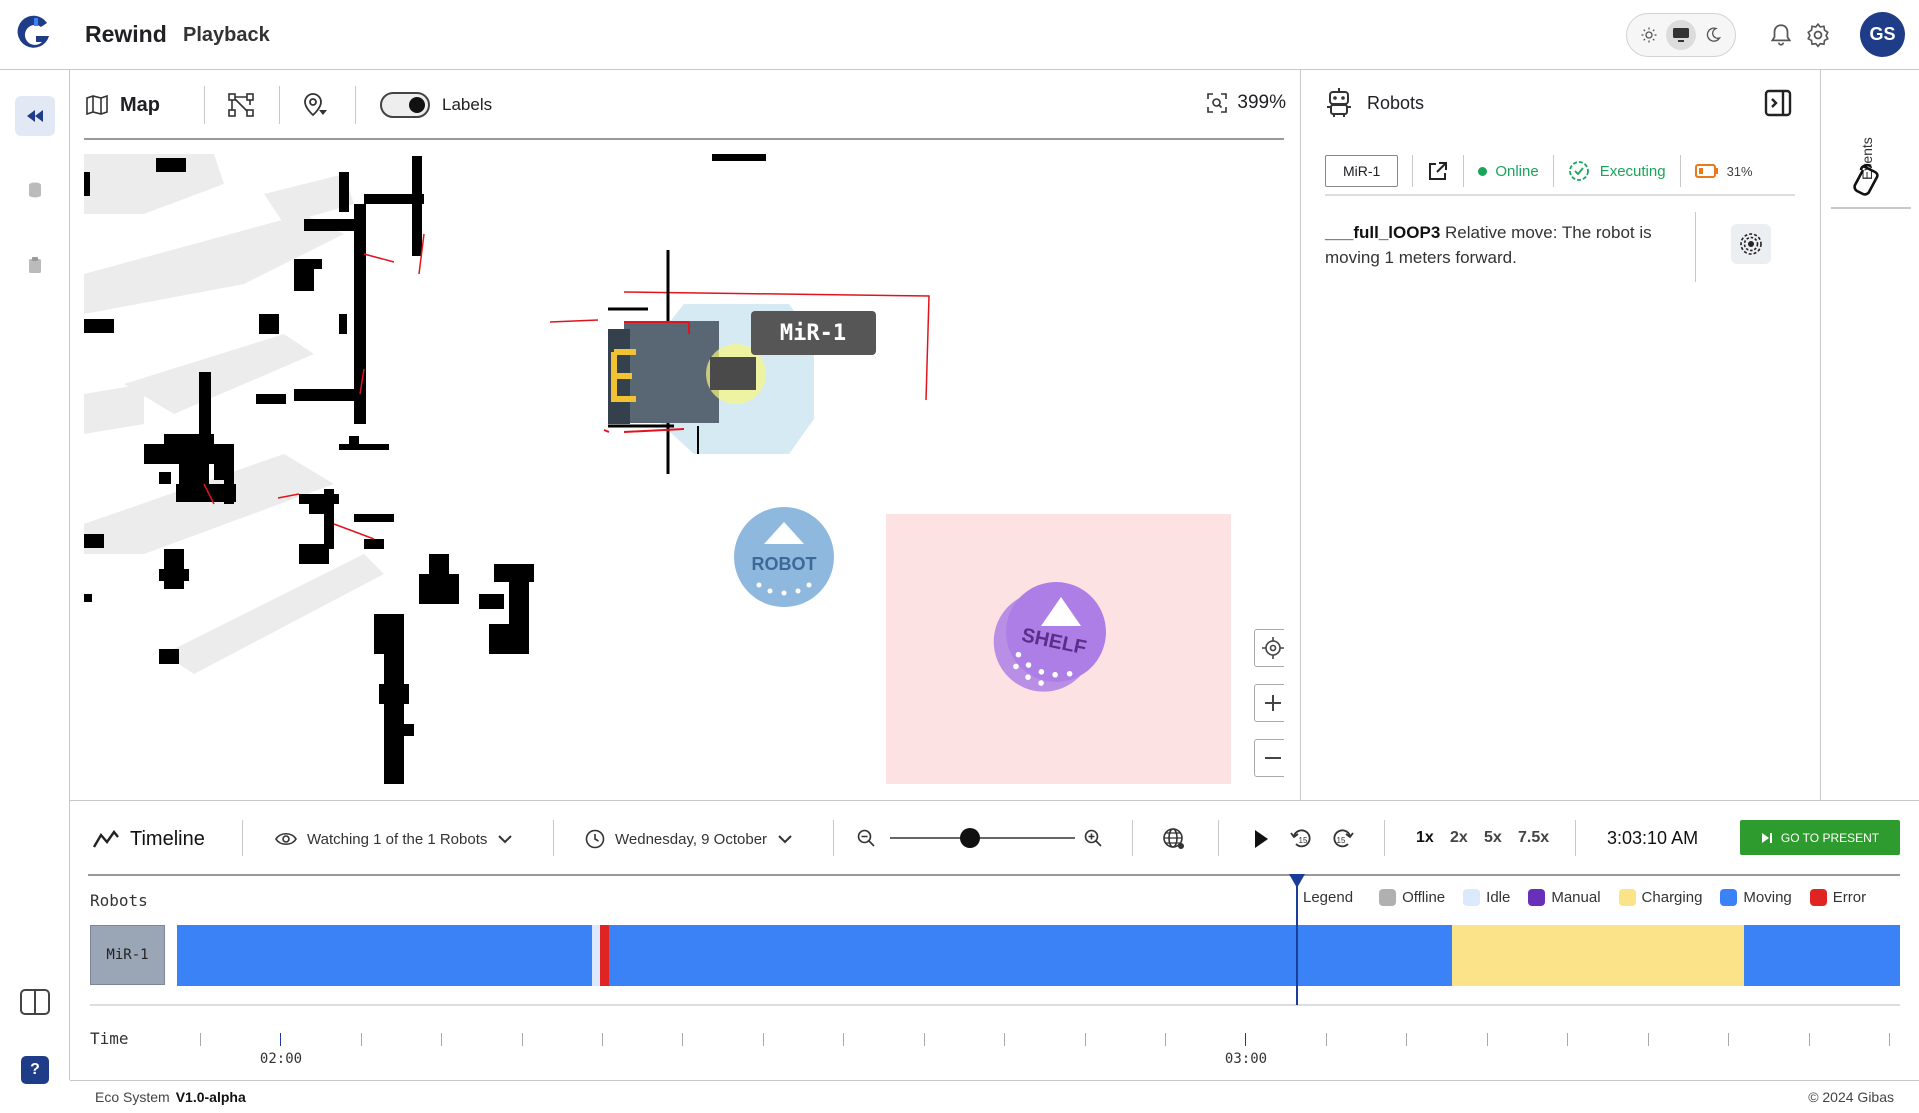  What do you see at coordinates (1302, 838) in the screenshot?
I see `rewind-15-icon: 15` at bounding box center [1302, 838].